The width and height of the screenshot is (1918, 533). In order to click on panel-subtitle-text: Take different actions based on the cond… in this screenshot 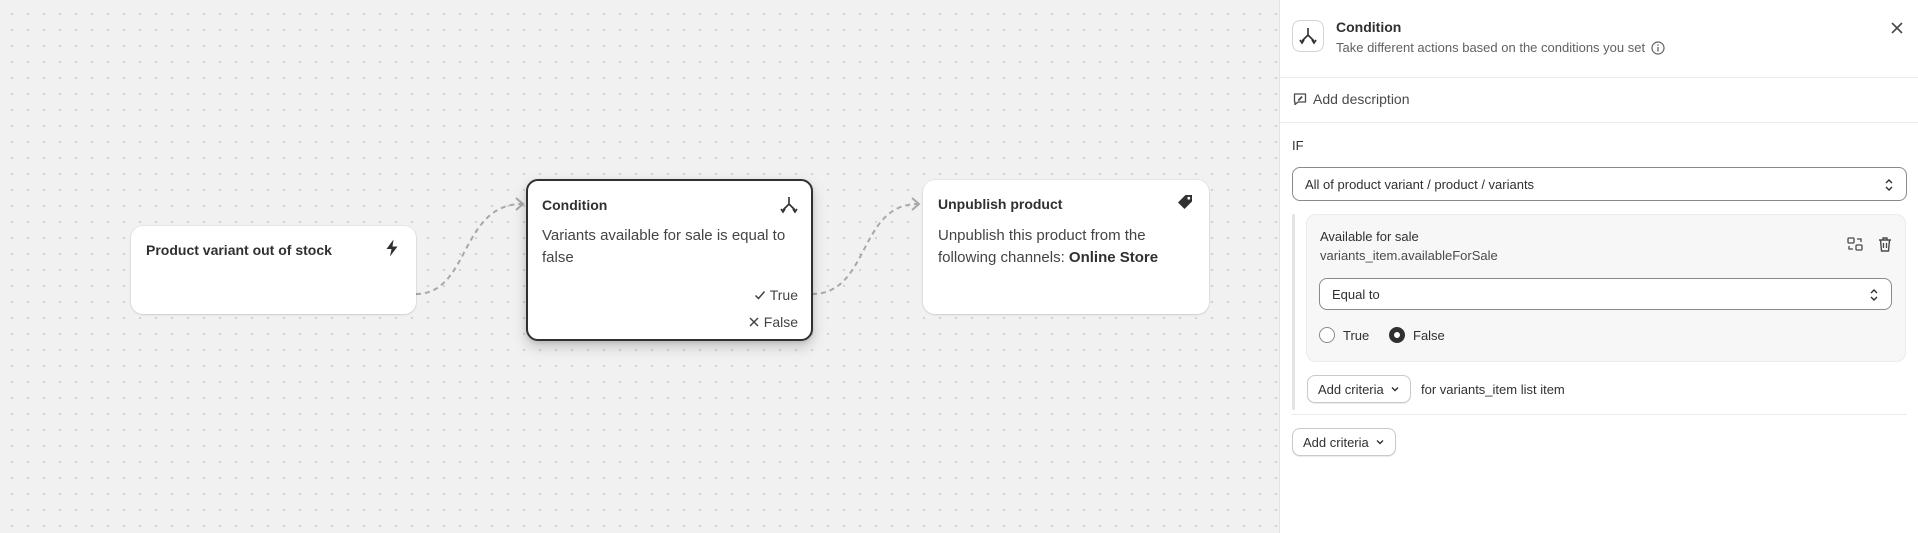, I will do `click(1491, 47)`.